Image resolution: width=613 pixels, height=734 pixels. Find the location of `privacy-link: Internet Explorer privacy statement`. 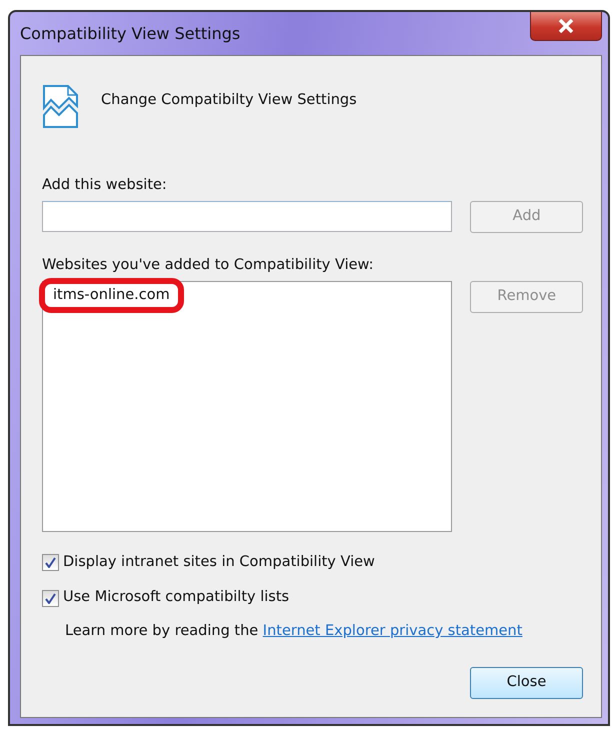

privacy-link: Internet Explorer privacy statement is located at coordinates (392, 631).